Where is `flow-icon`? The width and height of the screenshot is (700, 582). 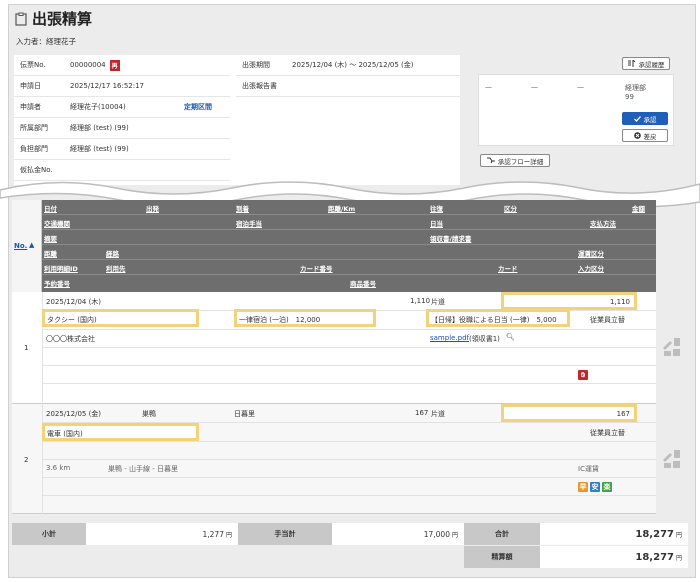
flow-icon is located at coordinates (490, 160).